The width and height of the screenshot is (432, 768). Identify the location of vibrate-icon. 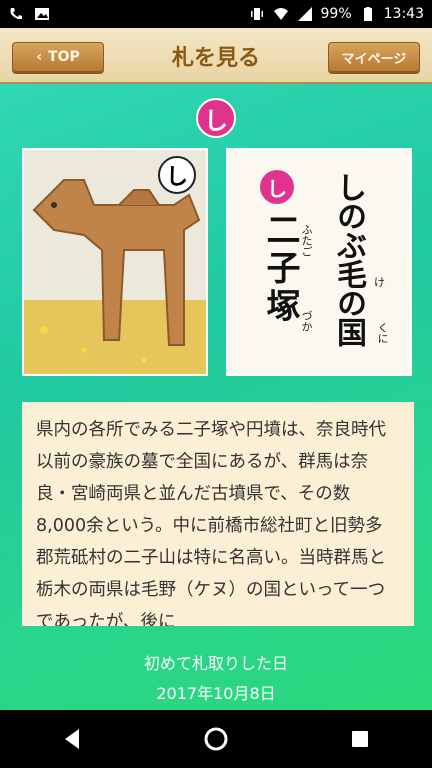
(256, 14).